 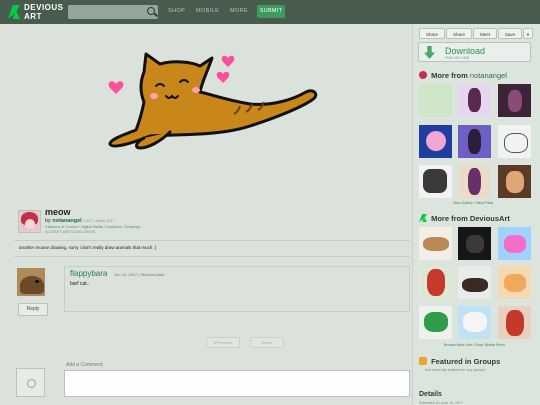 What do you see at coordinates (470, 218) in the screenshot?
I see `more-from-site-title: More from DeviousArt` at bounding box center [470, 218].